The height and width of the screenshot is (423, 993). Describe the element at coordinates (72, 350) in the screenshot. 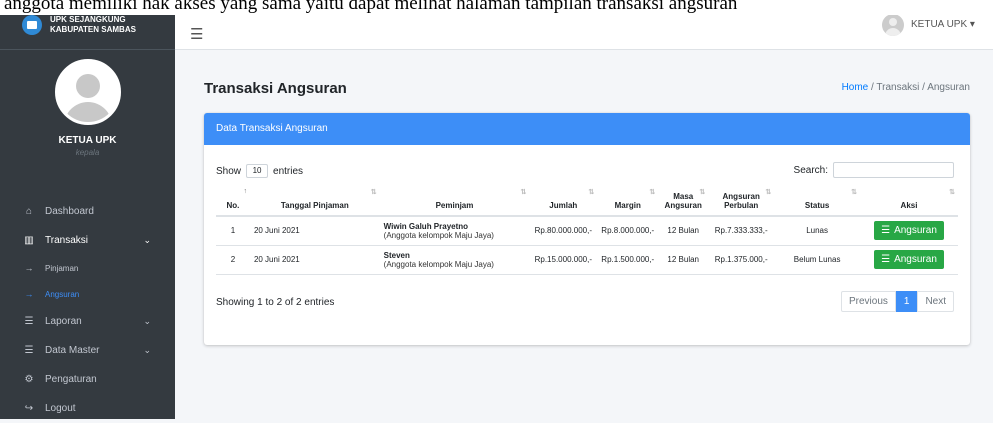

I see `sidebar-item-label: Data Master` at that location.